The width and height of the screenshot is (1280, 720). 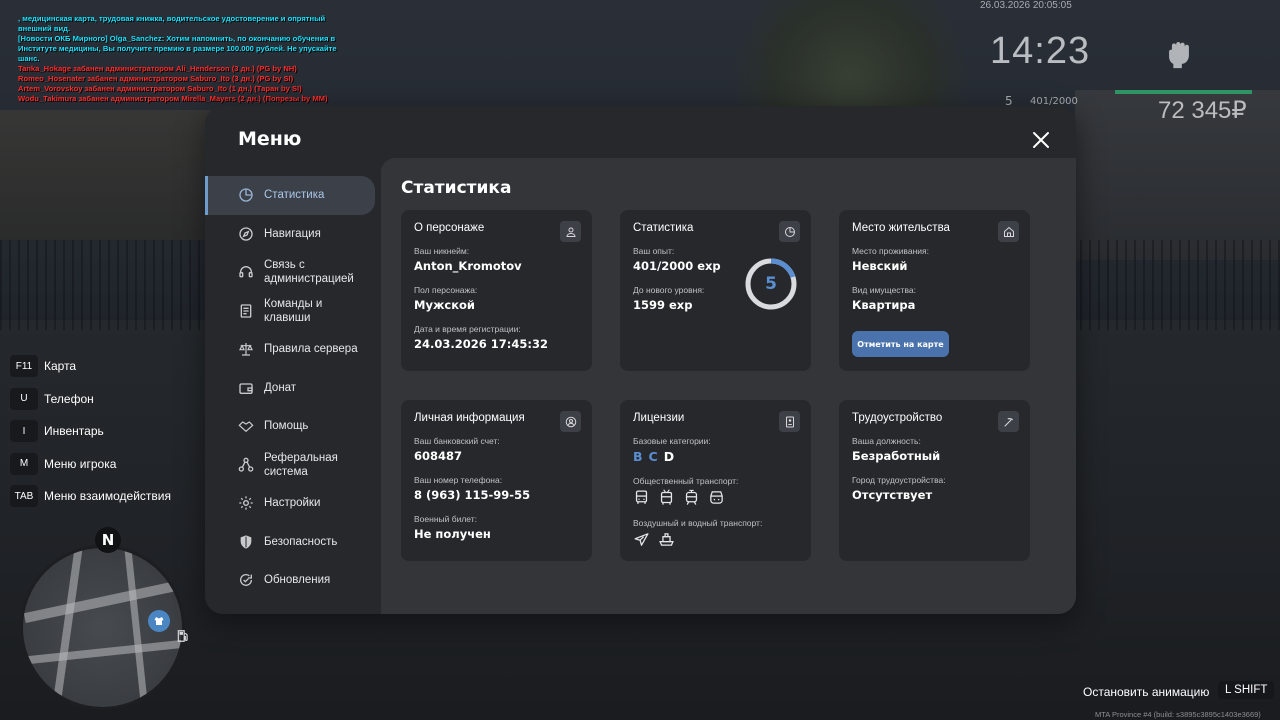 What do you see at coordinates (789, 231) in the screenshot?
I see `pie-chart-icon` at bounding box center [789, 231].